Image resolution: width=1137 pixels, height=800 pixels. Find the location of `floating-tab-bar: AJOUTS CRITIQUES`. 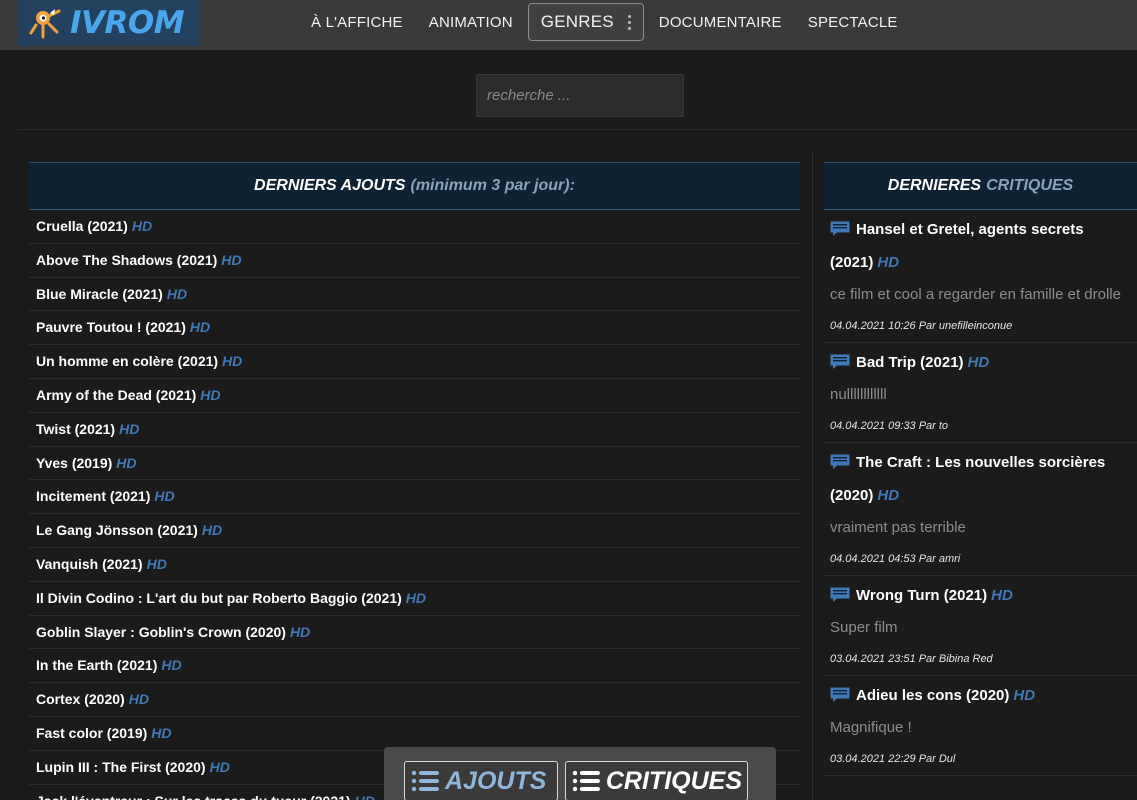

floating-tab-bar: AJOUTS CRITIQUES is located at coordinates (580, 773).